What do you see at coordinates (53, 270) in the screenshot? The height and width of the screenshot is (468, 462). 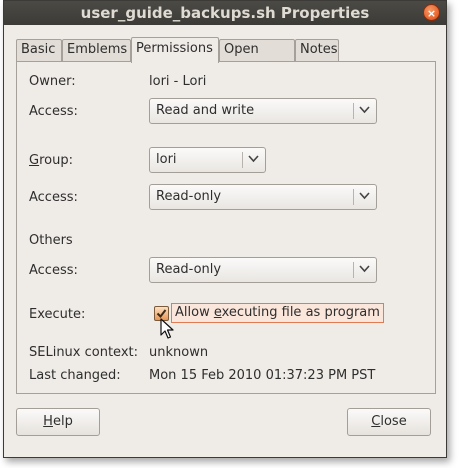 I see `others-access-label: Access:` at bounding box center [53, 270].